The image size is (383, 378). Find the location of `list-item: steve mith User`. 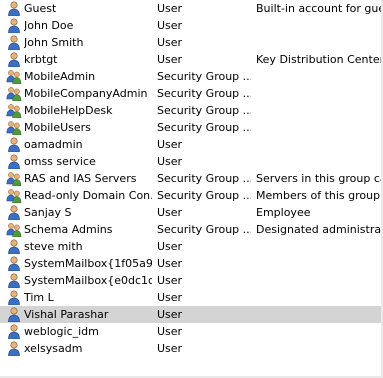

list-item: steve mith User is located at coordinates (191, 246).